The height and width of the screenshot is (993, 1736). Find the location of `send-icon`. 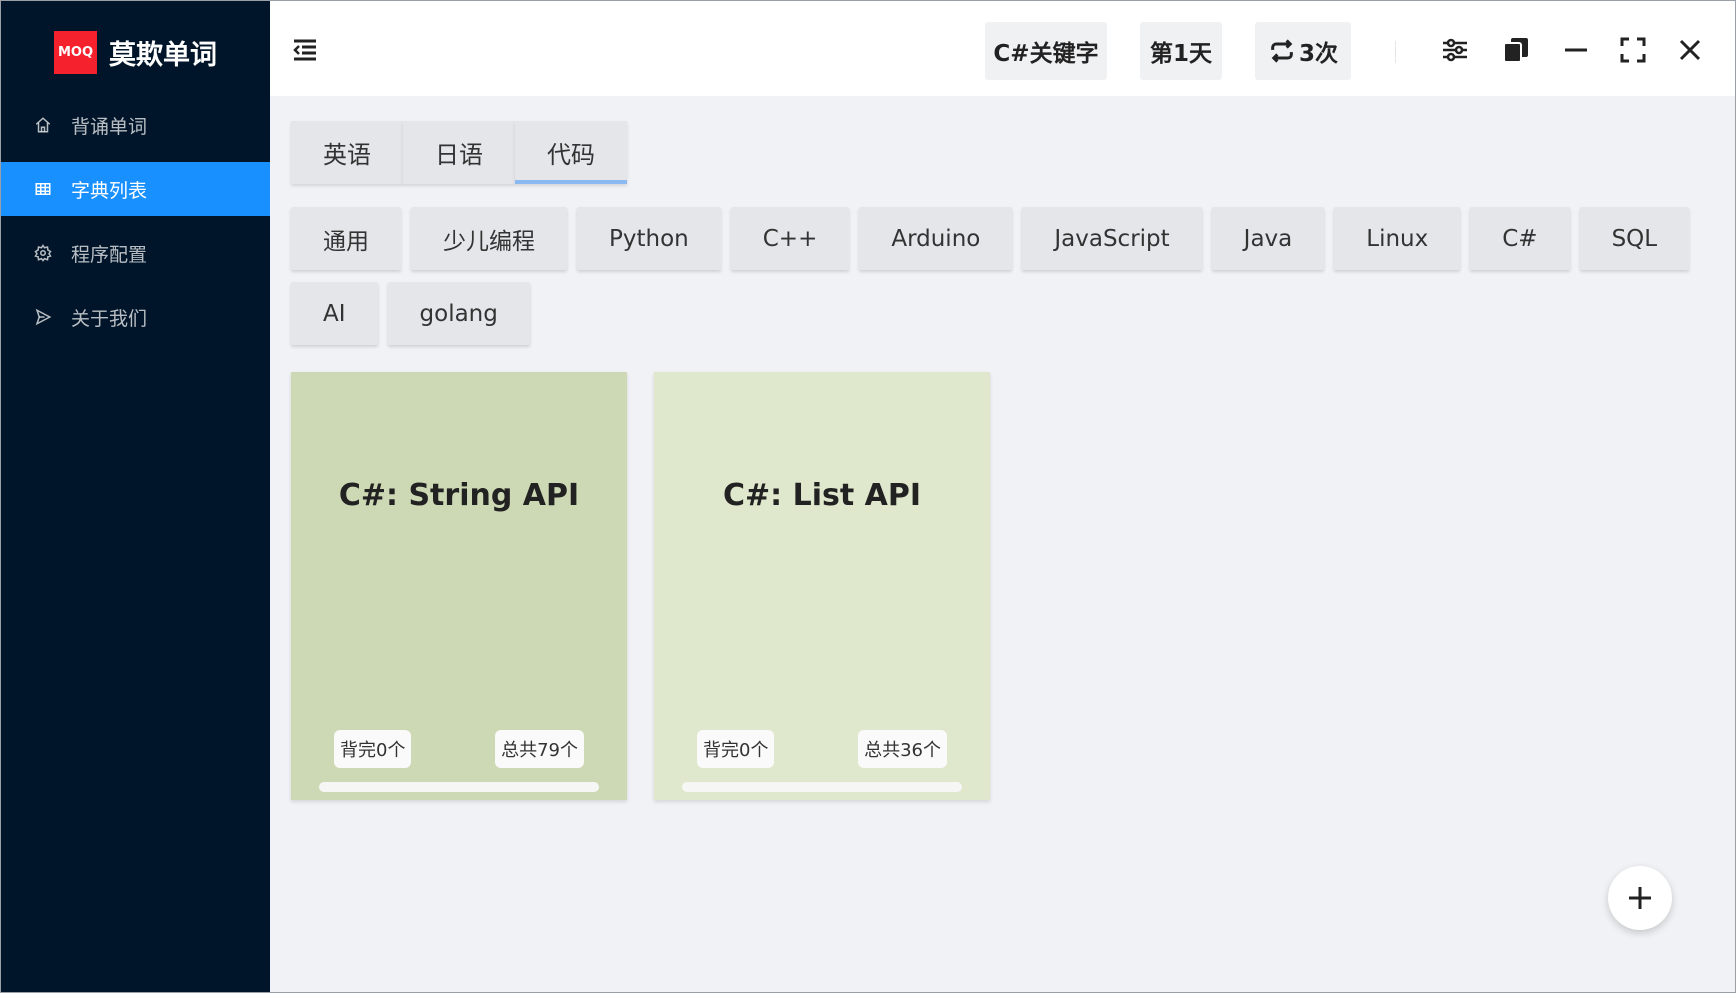

send-icon is located at coordinates (43, 317).